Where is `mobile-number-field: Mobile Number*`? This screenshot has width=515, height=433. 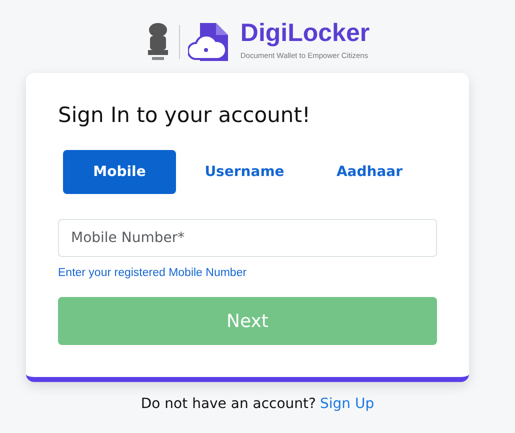 mobile-number-field: Mobile Number* is located at coordinates (247, 238).